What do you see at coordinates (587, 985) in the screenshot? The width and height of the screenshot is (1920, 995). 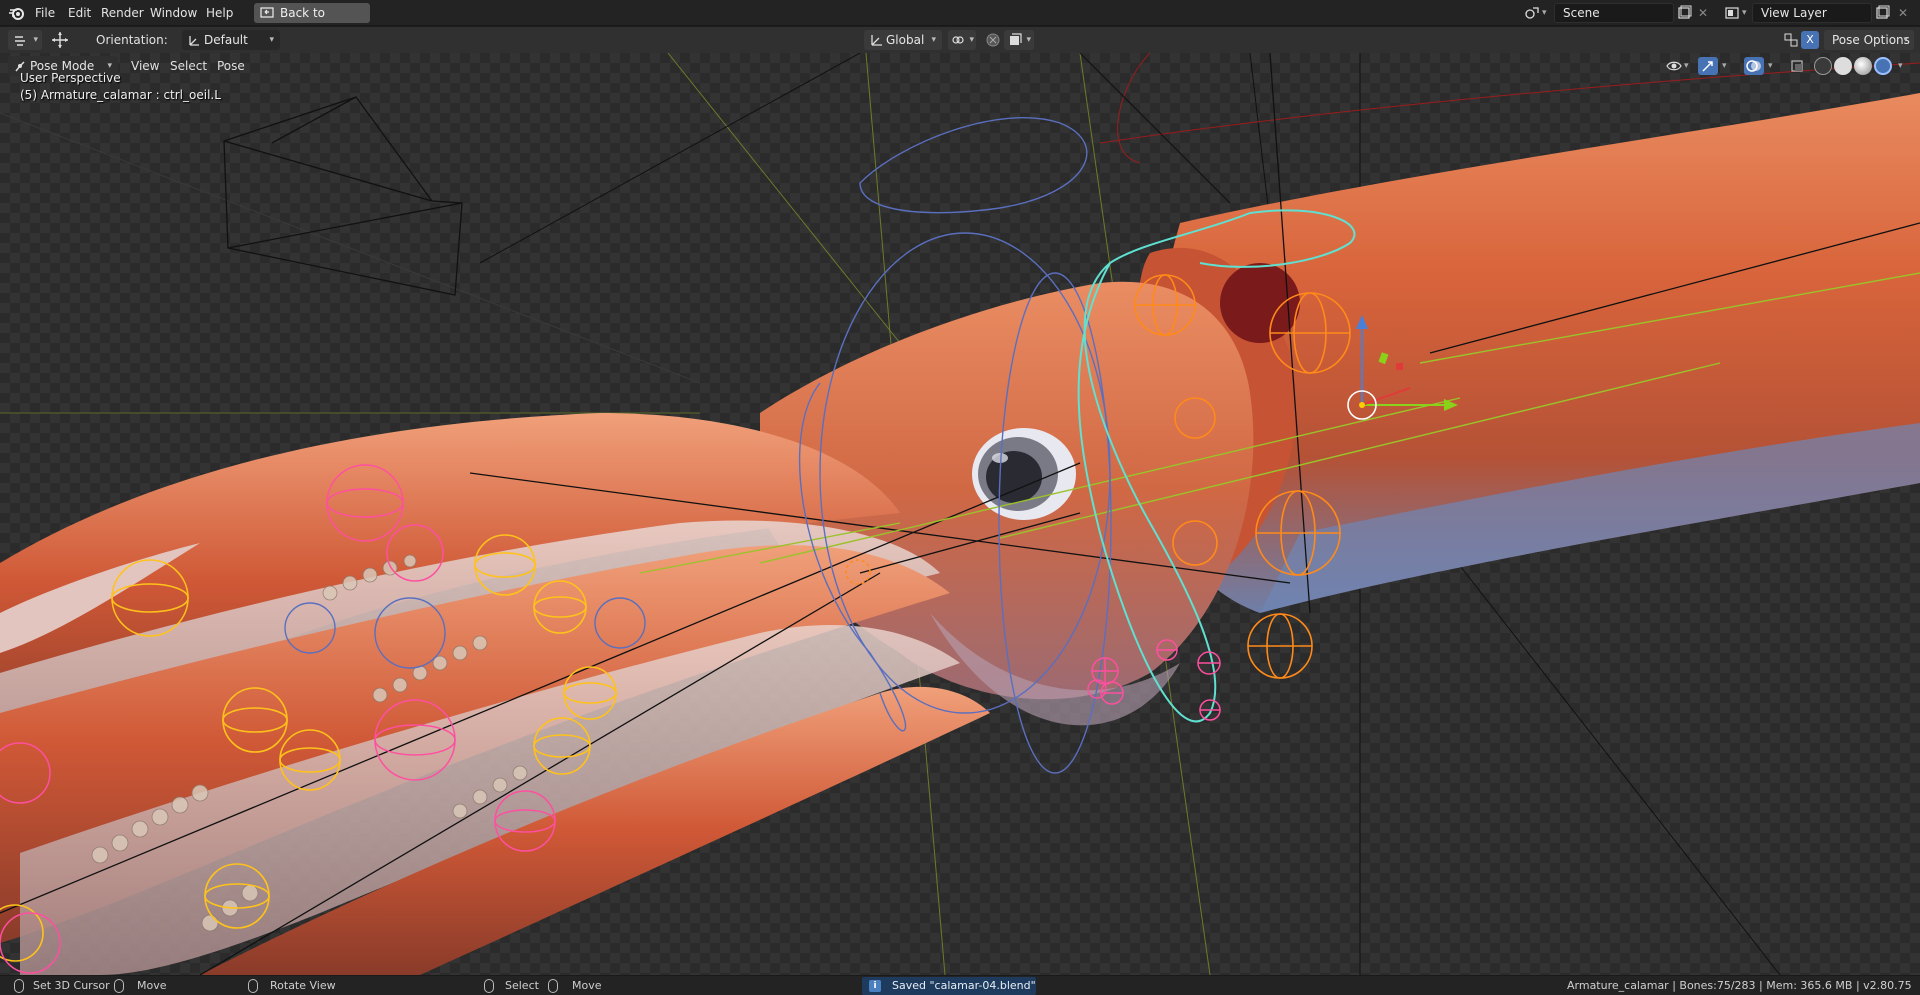 I see `hint-move-2: Move` at bounding box center [587, 985].